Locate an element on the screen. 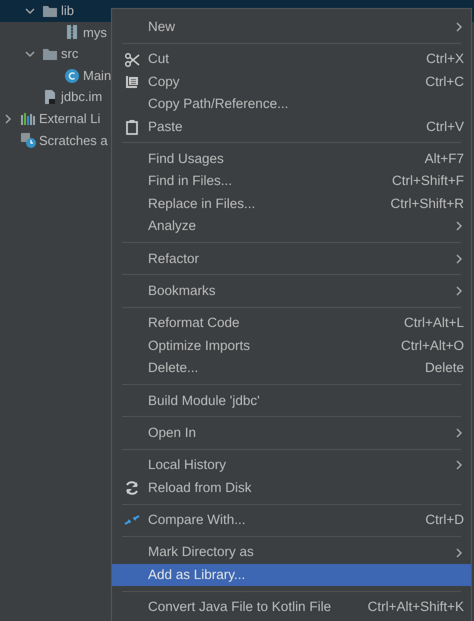  libraries-icon is located at coordinates (28, 118).